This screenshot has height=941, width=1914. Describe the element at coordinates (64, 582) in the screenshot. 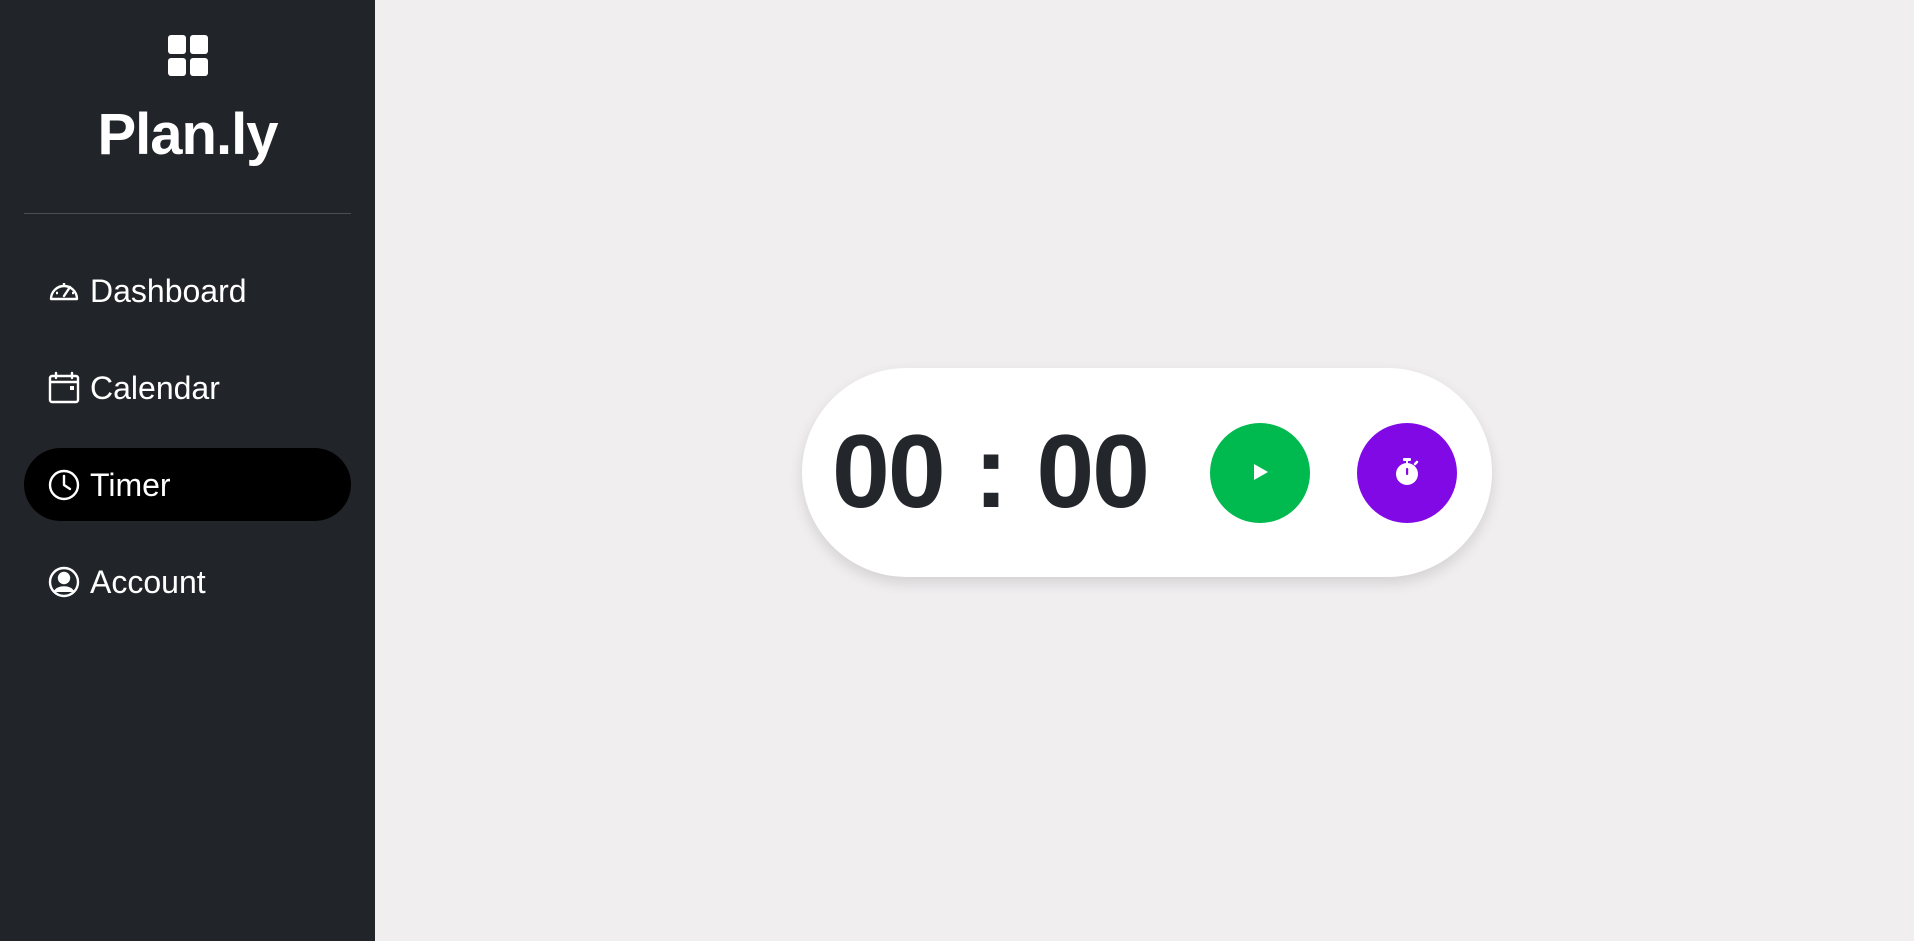

I see `user-circle-icon` at that location.